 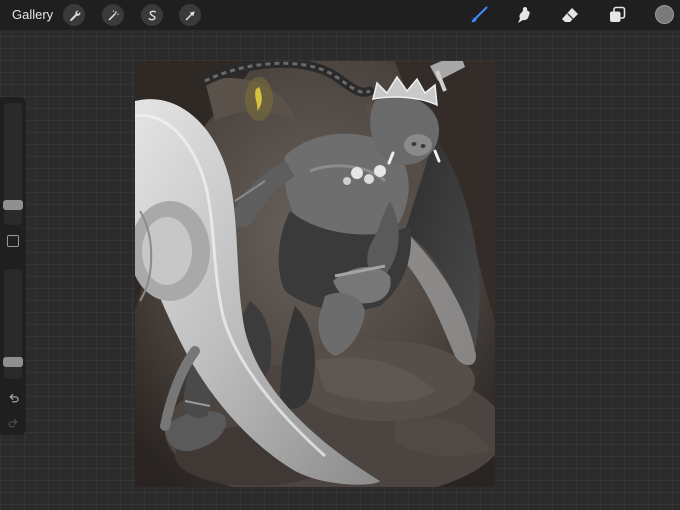 I want to click on undo-button, so click(x=13, y=398).